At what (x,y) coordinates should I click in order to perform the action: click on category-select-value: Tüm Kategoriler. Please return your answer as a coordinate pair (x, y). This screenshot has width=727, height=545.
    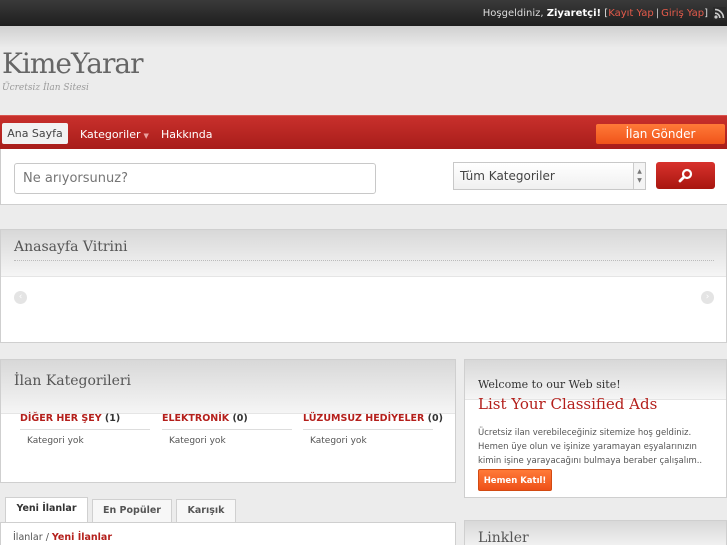
    Looking at the image, I should click on (507, 176).